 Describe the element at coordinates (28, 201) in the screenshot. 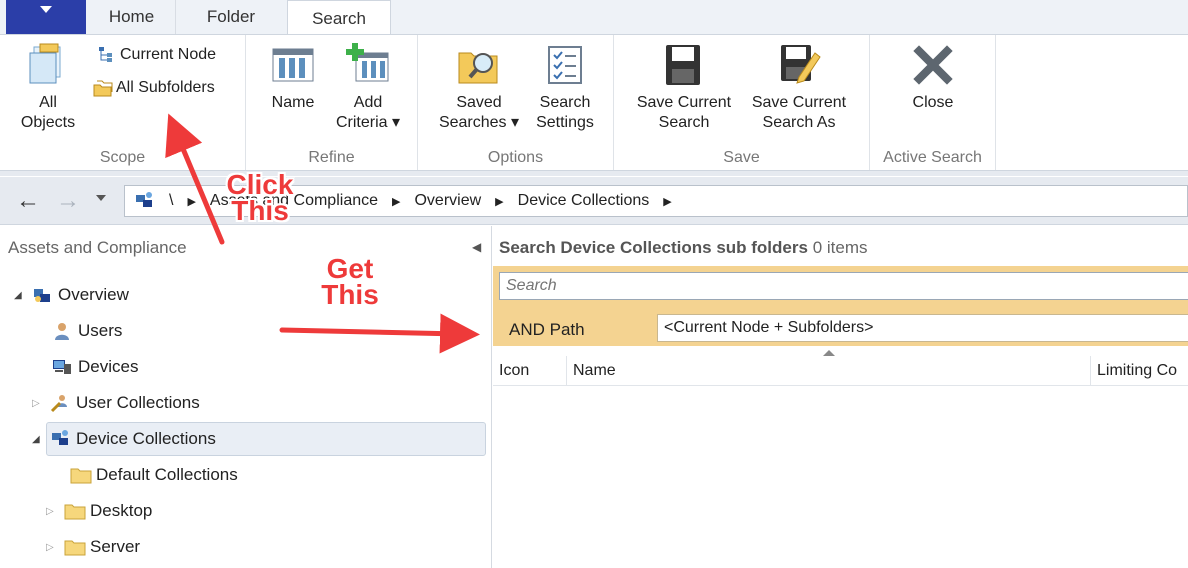

I see `back-arrow-icon: ←` at that location.